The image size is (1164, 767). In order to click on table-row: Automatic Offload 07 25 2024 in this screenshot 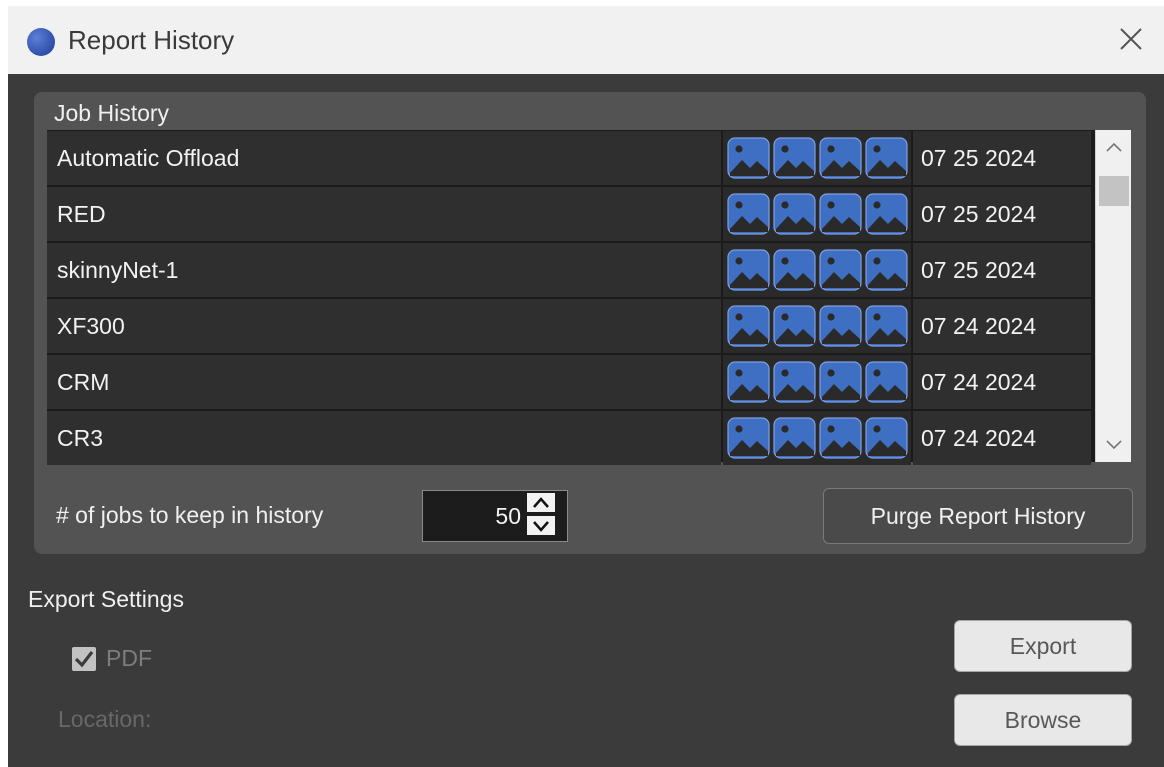, I will do `click(569, 158)`.